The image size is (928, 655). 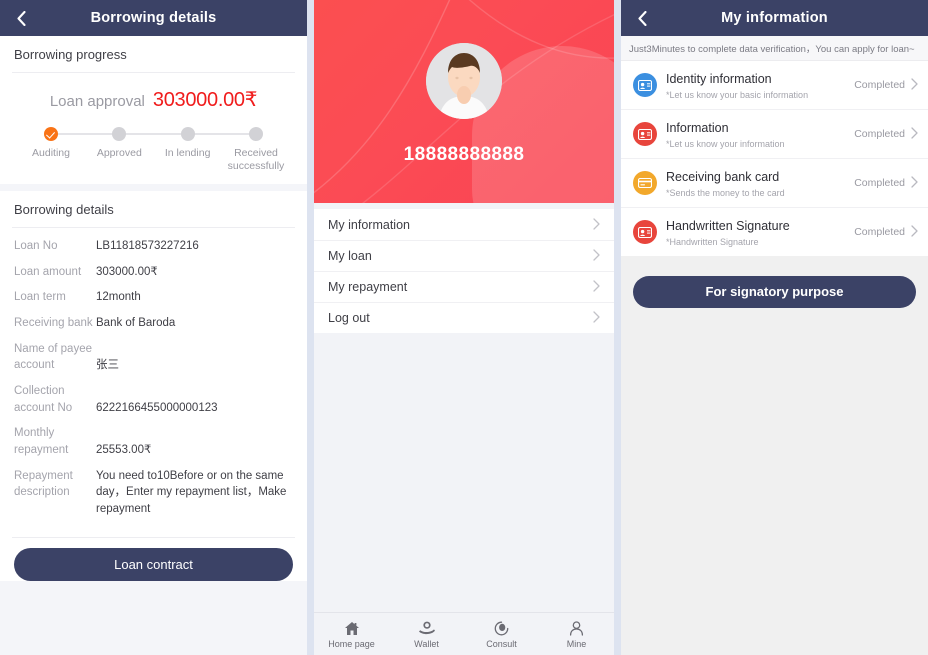 What do you see at coordinates (119, 153) in the screenshot?
I see `step-label: Approved` at bounding box center [119, 153].